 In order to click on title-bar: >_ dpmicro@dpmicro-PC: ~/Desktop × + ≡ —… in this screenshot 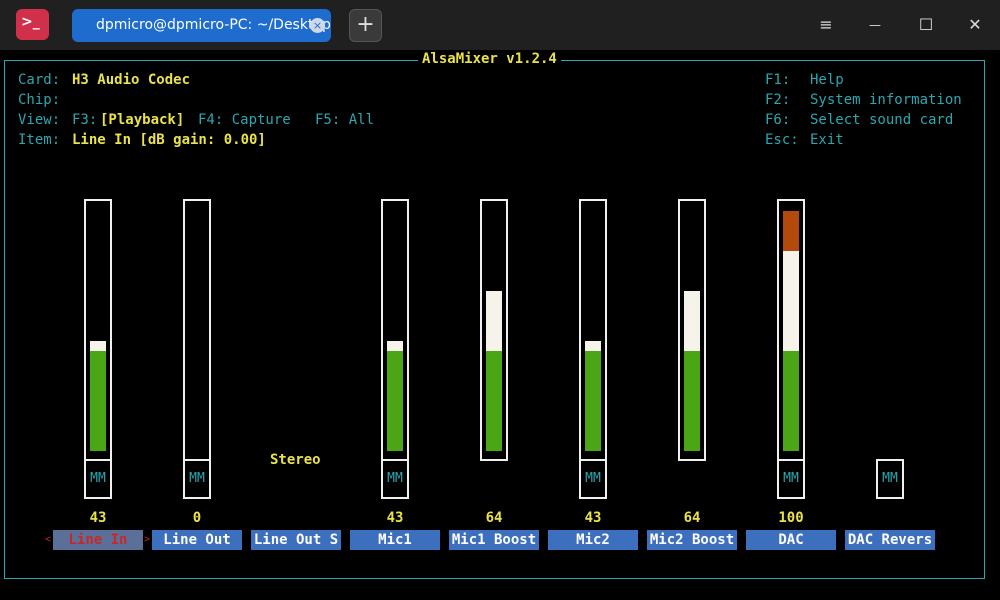, I will do `click(500, 25)`.